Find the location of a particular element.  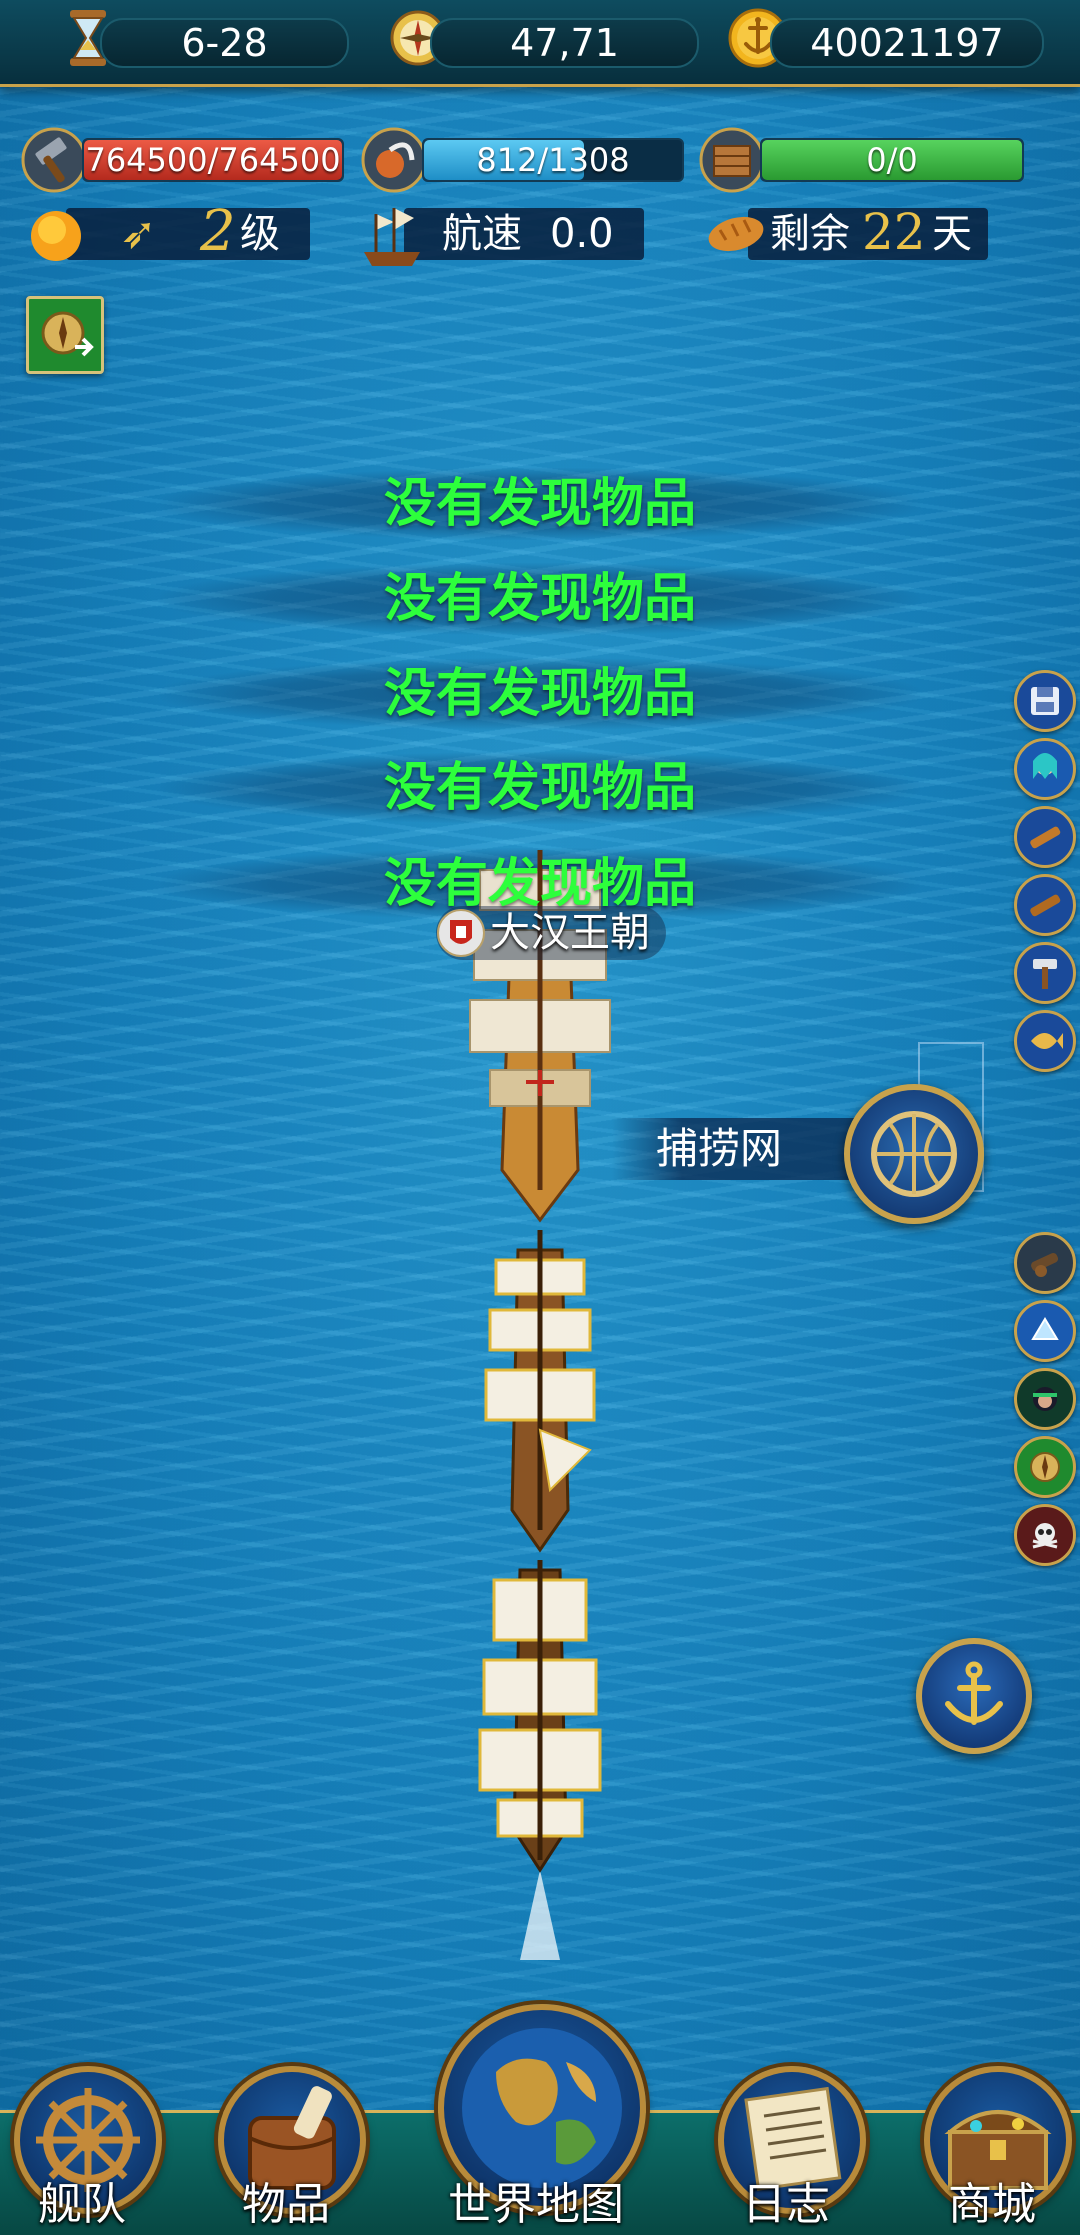

gold-display: 40021197 is located at coordinates (907, 43).